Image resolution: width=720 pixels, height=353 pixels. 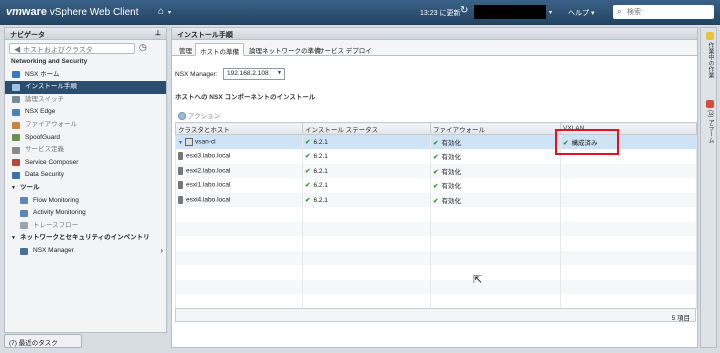 What do you see at coordinates (72, 48) in the screenshot?
I see `navigator-back-button: ◀ ホストおよびクラスタ` at bounding box center [72, 48].